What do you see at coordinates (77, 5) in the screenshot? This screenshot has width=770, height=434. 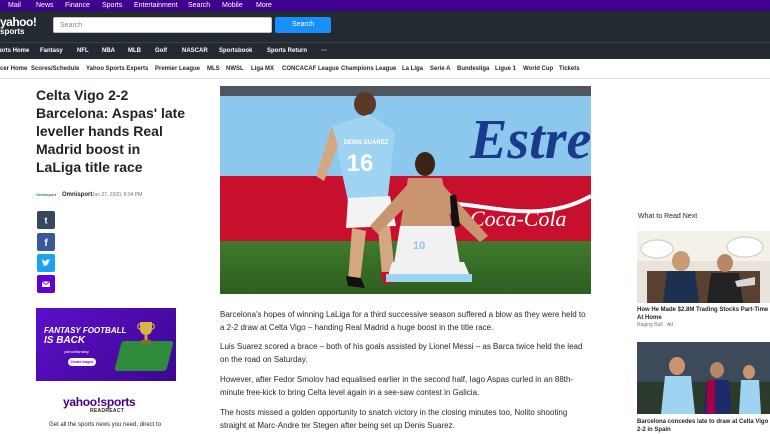 I see `topbar-link-finance: Finance` at bounding box center [77, 5].